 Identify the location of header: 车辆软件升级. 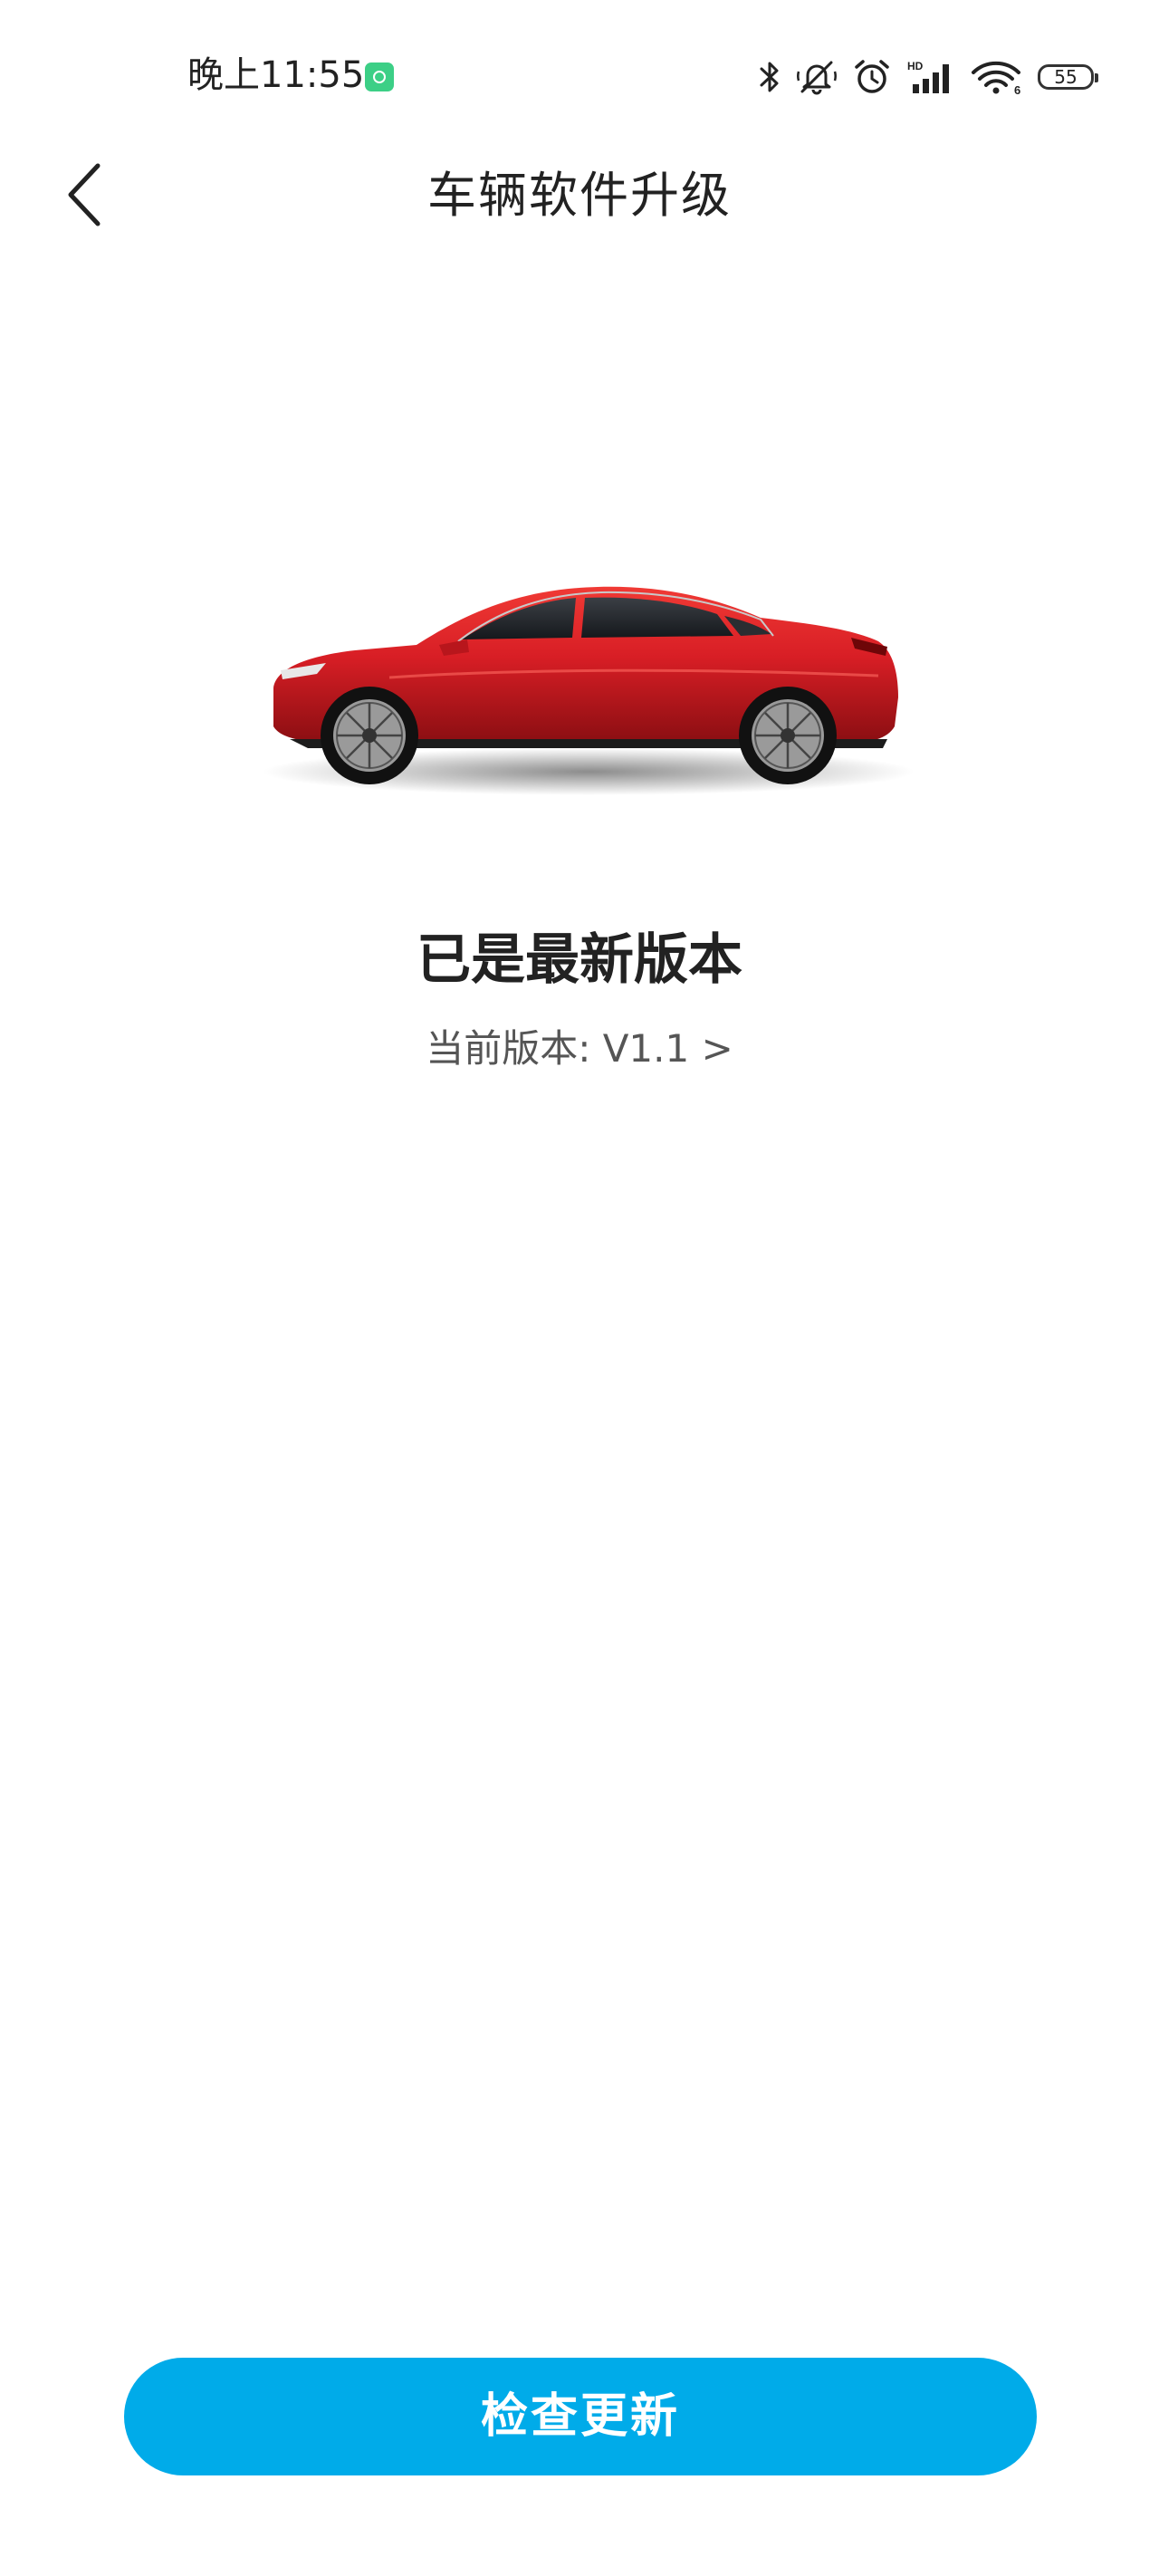
(579, 195).